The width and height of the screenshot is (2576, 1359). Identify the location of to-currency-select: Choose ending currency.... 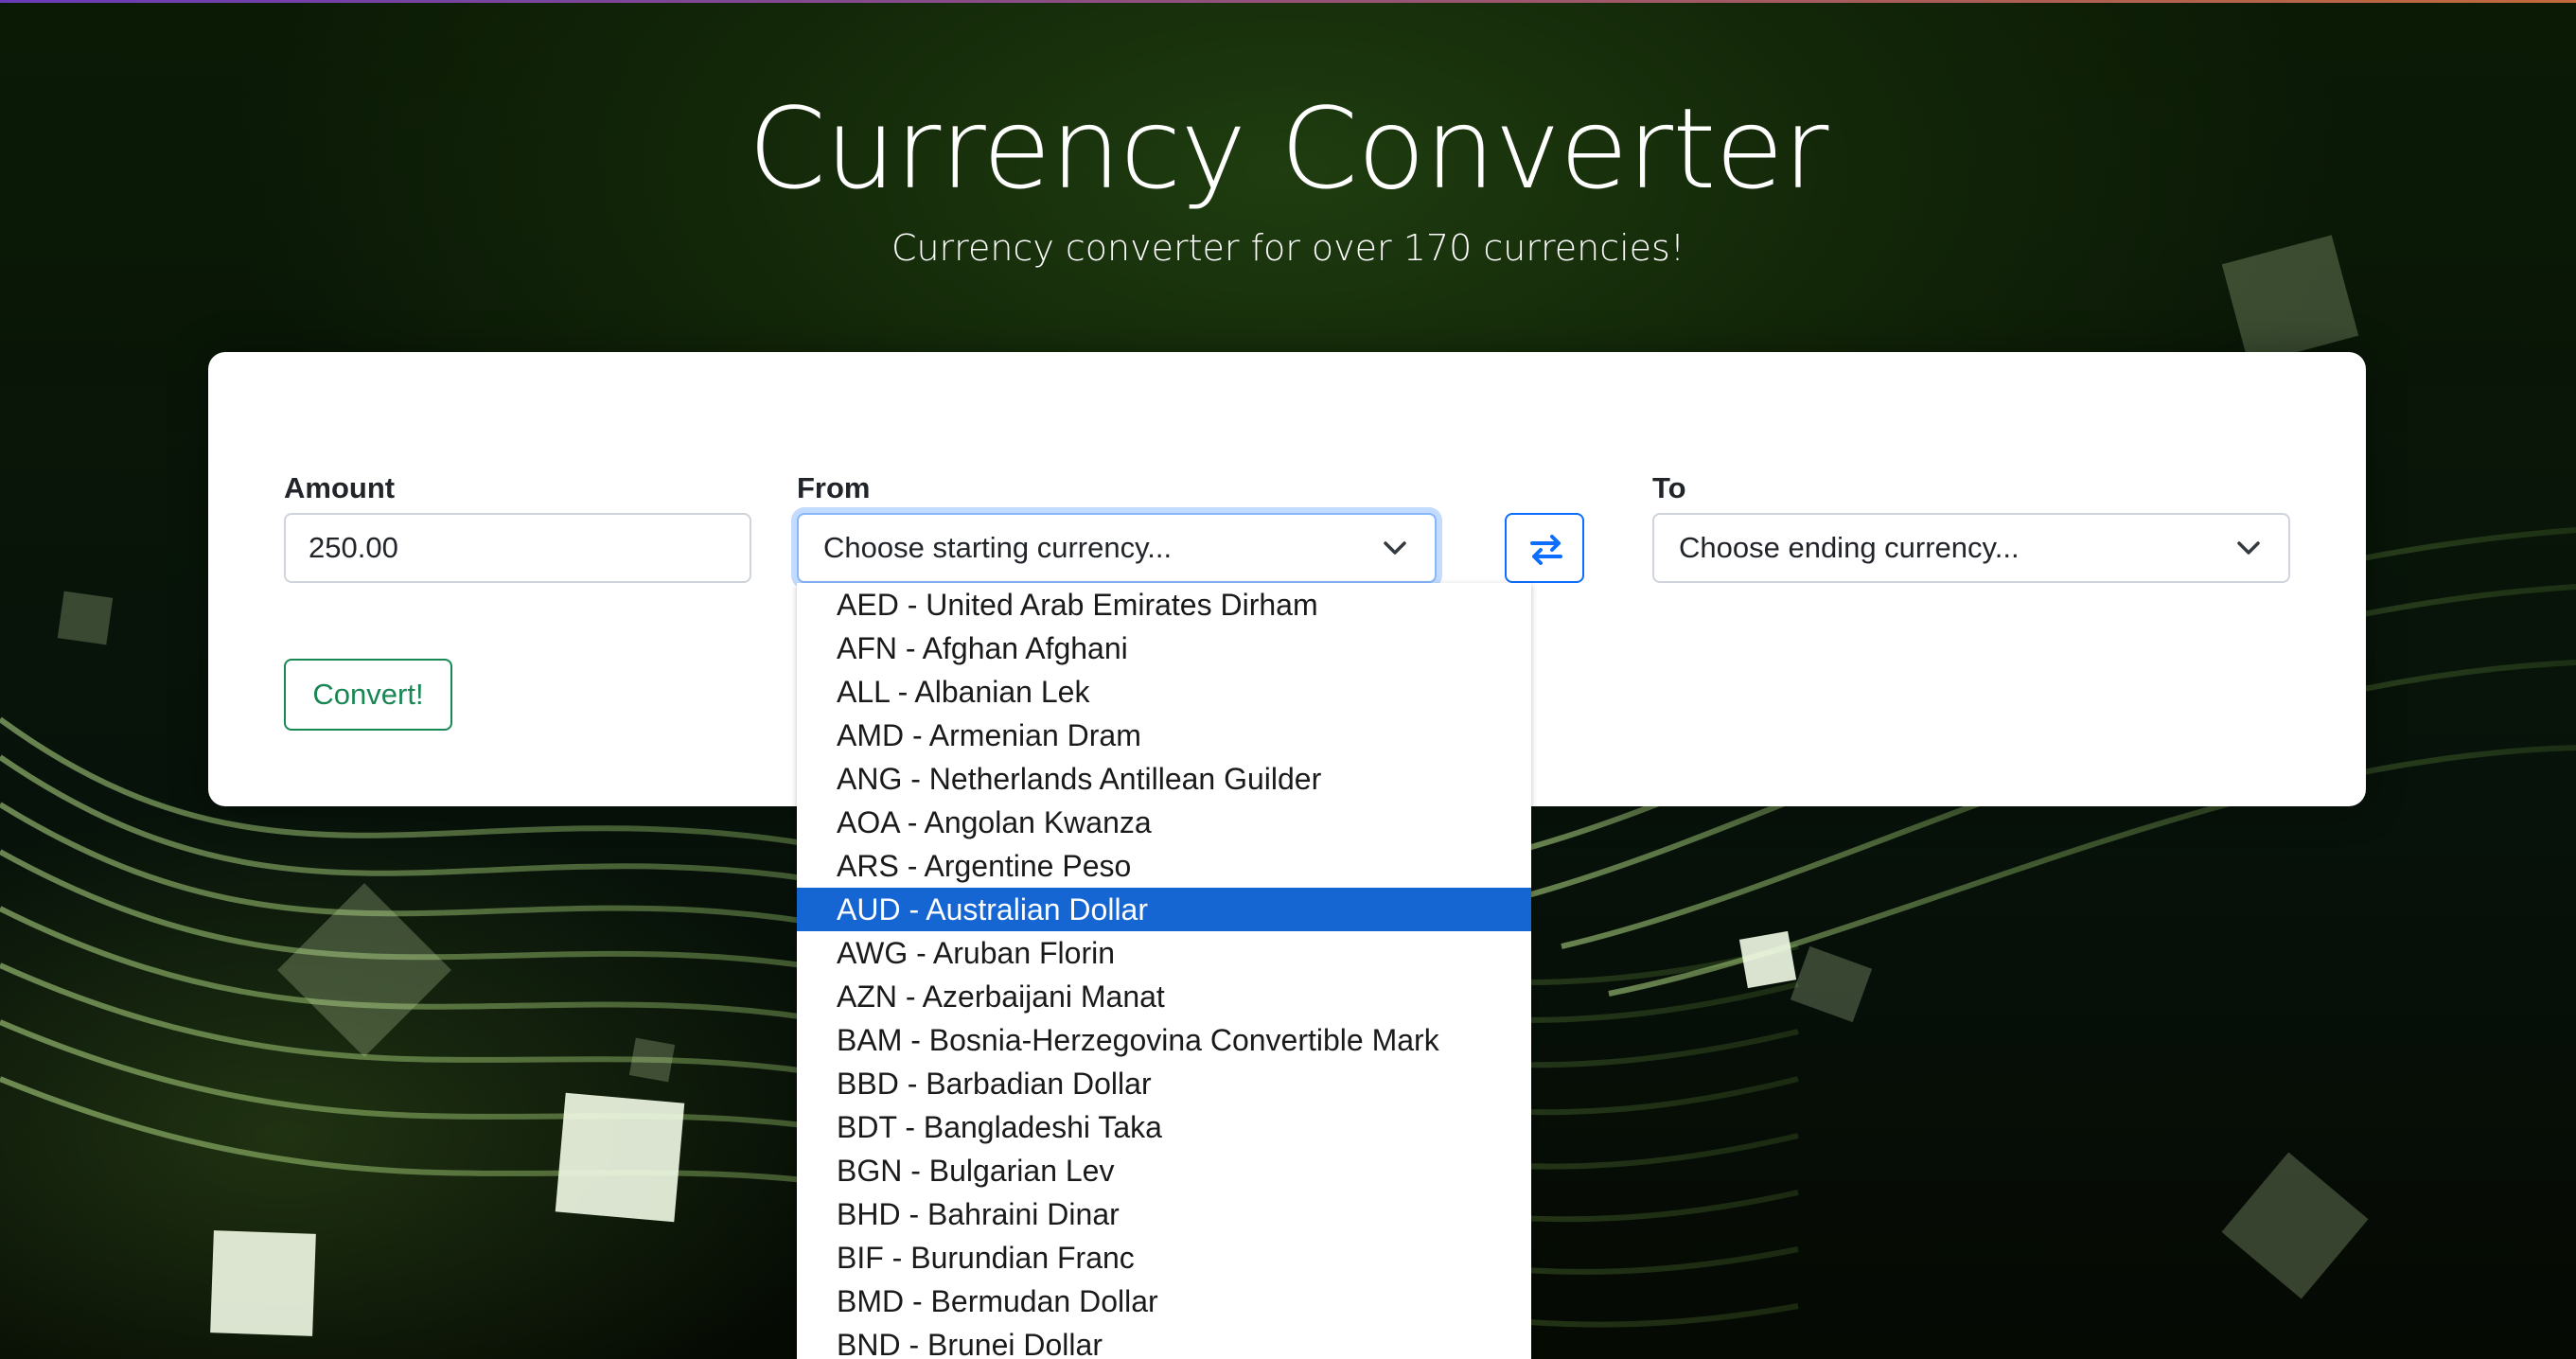
(1971, 548).